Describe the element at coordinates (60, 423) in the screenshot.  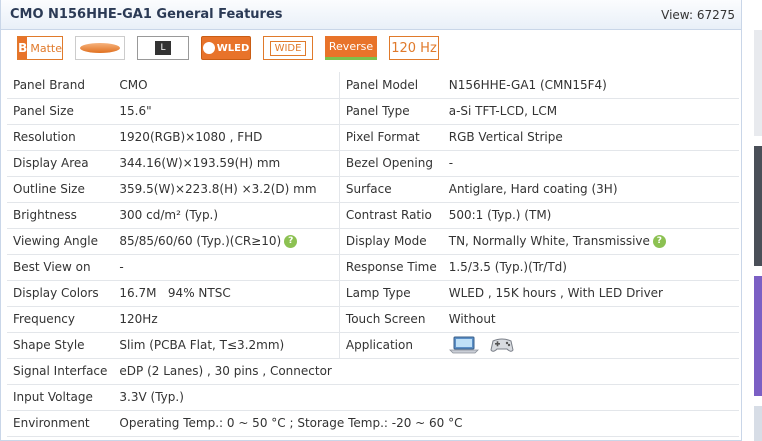
I see `spec-label: Environment` at that location.